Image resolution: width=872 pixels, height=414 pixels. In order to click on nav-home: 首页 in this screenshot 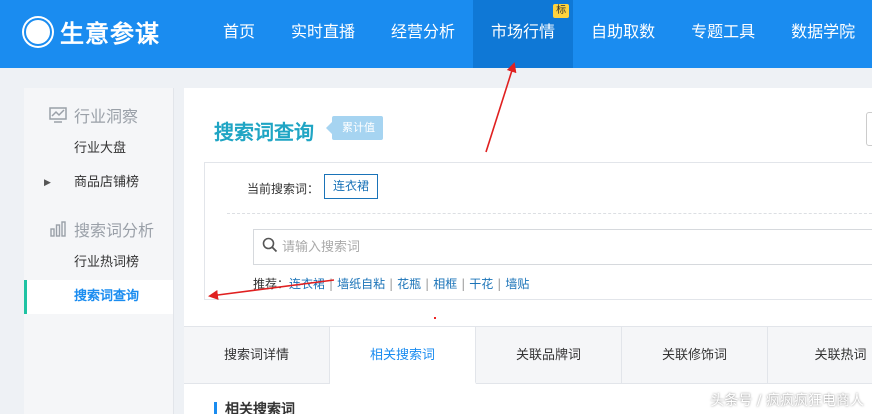, I will do `click(239, 34)`.